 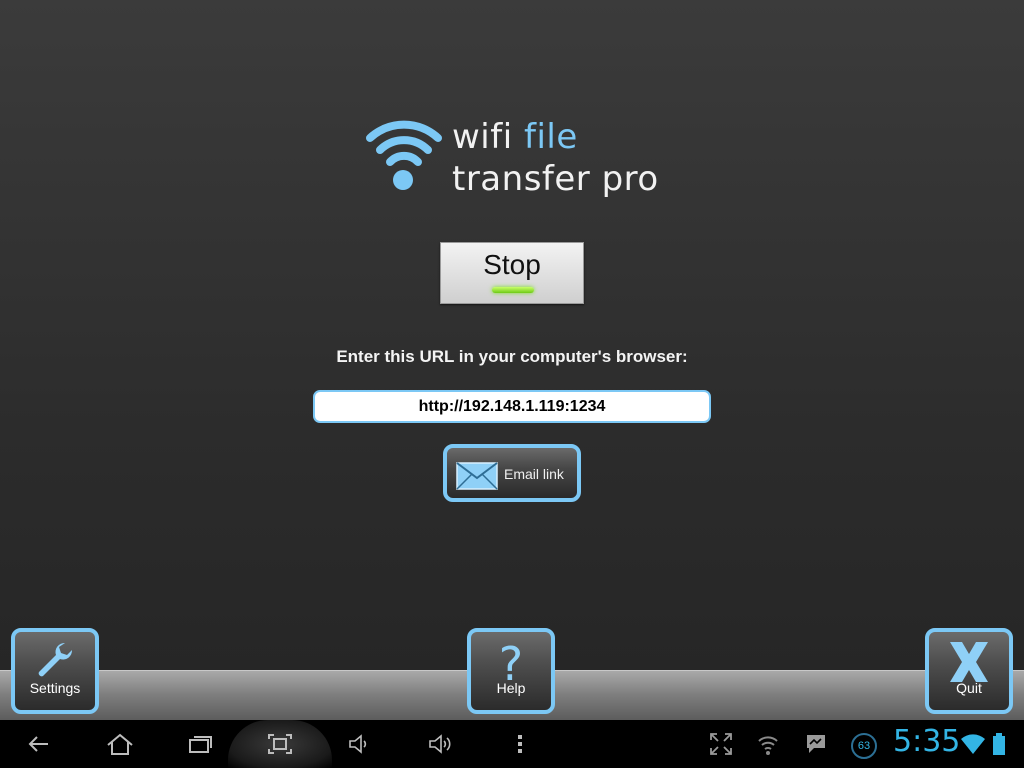 I want to click on clock: 5:35, so click(x=927, y=741).